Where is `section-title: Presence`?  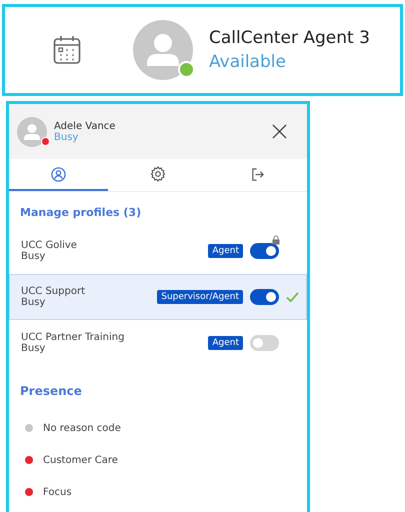
section-title: Presence is located at coordinates (51, 391).